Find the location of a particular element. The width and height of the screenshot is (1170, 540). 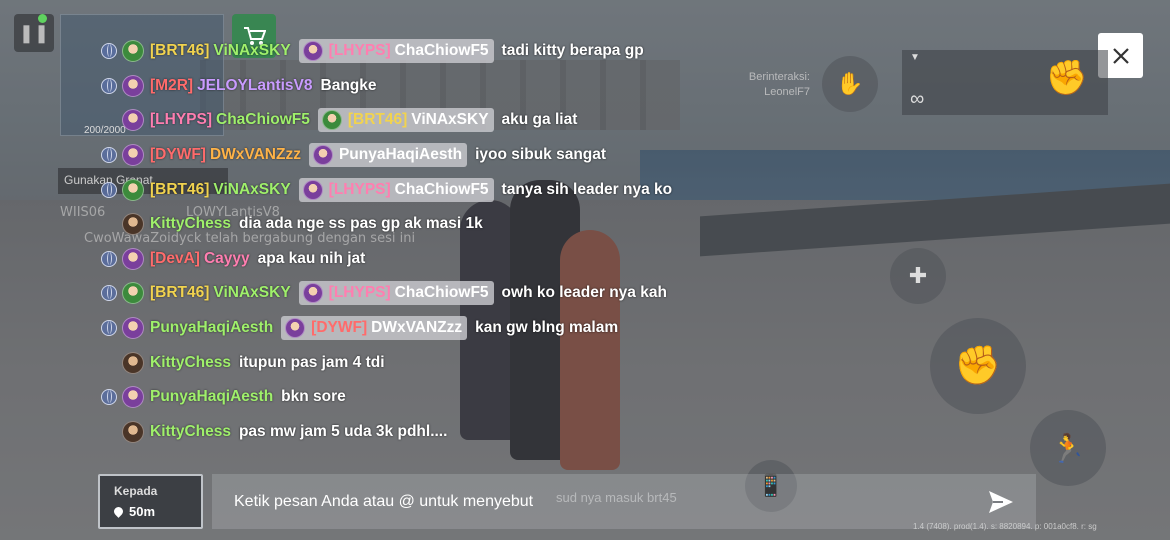

mention-username: ChaChiowF5 is located at coordinates (441, 189).